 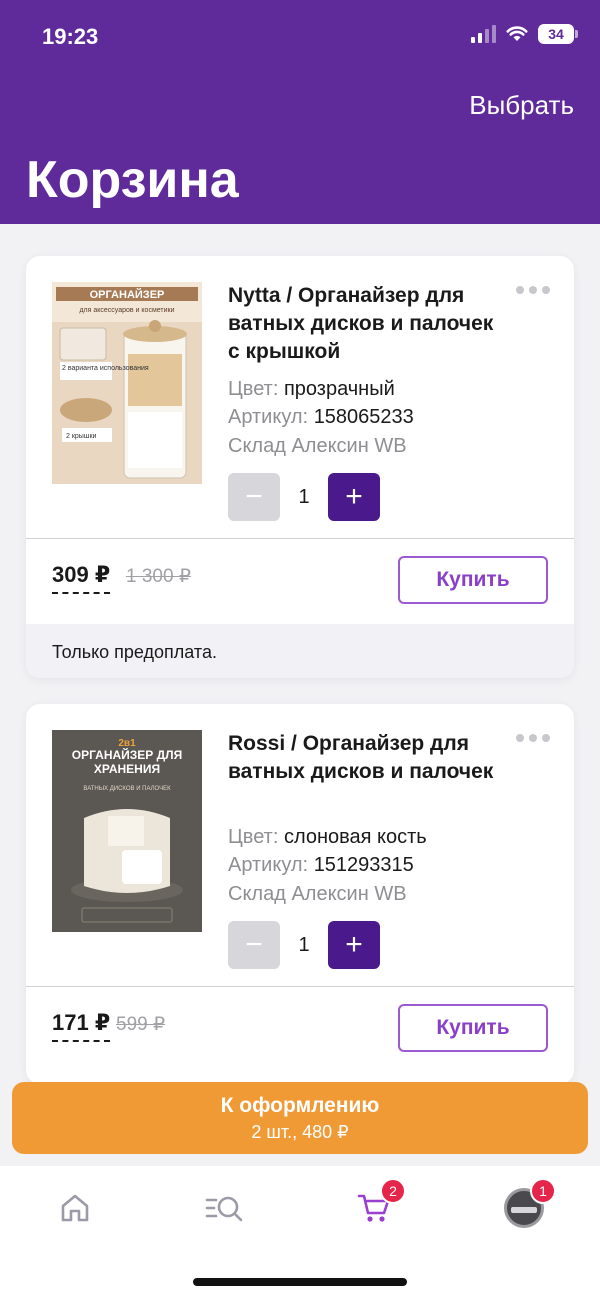 What do you see at coordinates (126, 310) in the screenshot?
I see `image-subtitle-text: для аксессуаров и косметики` at bounding box center [126, 310].